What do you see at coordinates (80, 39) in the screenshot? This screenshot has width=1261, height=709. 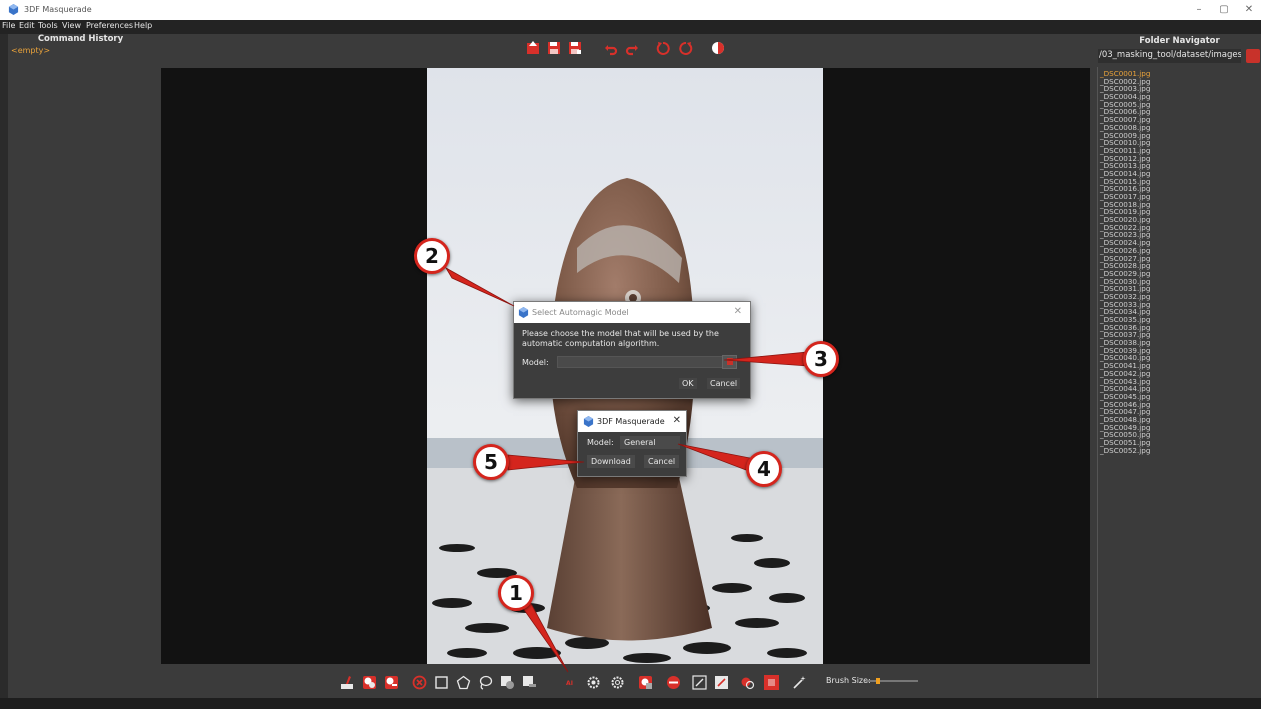 I see `command-history-title: Command History` at bounding box center [80, 39].